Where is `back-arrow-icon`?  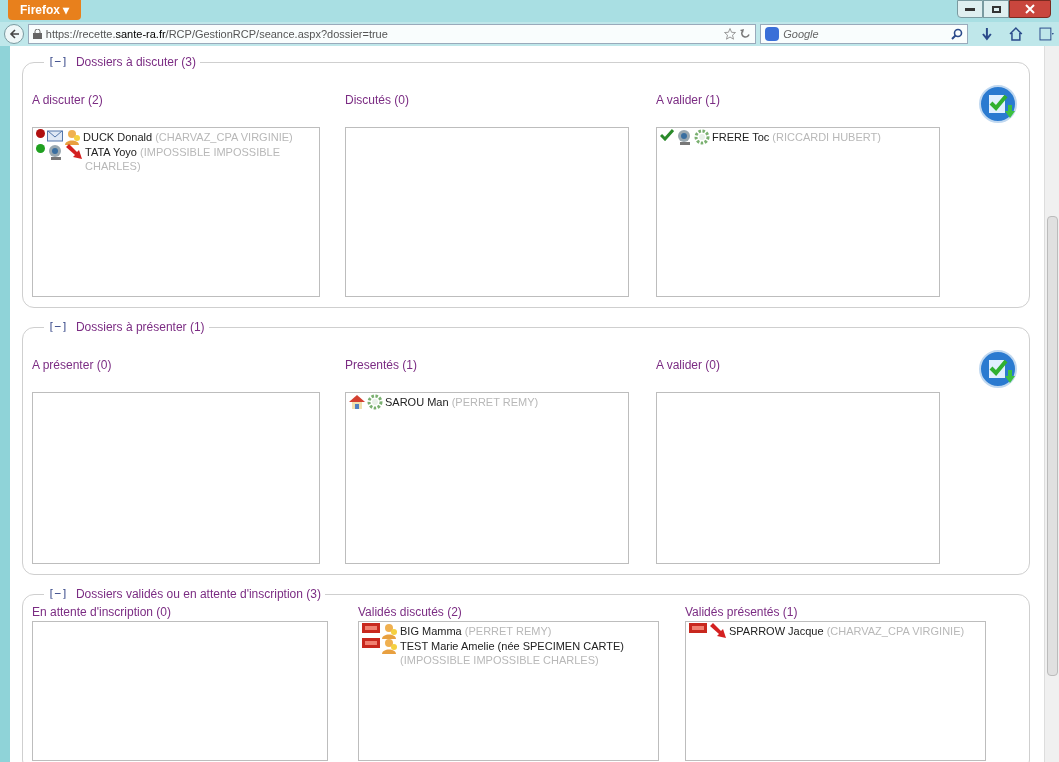
back-arrow-icon is located at coordinates (13, 34).